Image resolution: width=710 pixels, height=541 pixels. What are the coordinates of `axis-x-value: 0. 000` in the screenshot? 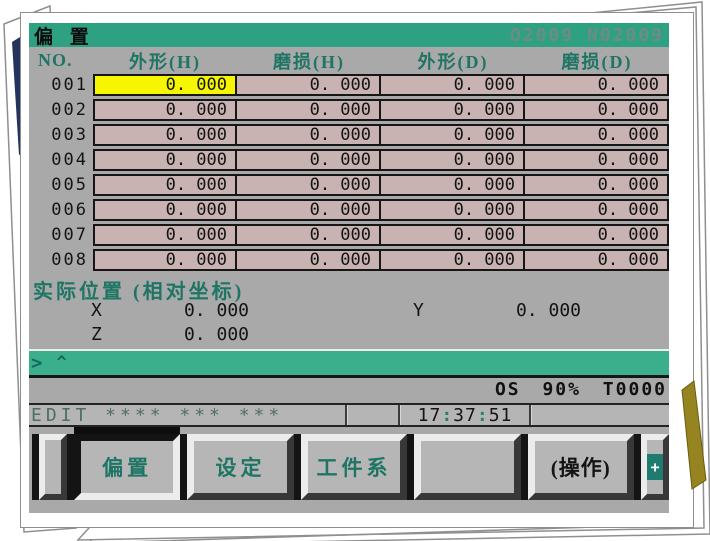 It's located at (216, 310).